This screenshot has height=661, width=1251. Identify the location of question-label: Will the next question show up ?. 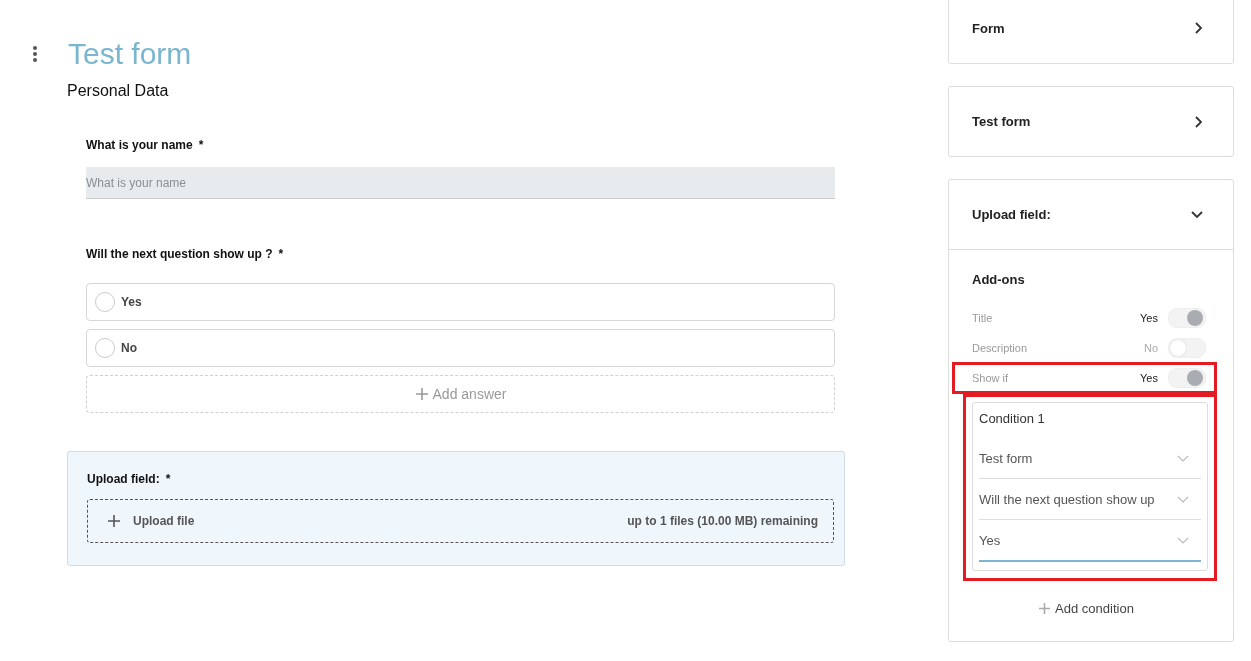
(179, 254).